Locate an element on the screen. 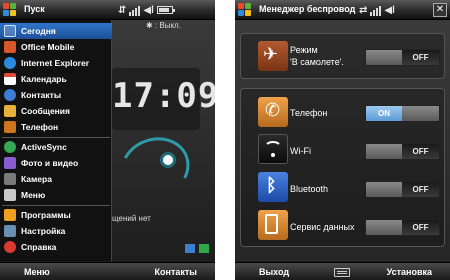 The width and height of the screenshot is (450, 280). data-service-icon is located at coordinates (273, 225).